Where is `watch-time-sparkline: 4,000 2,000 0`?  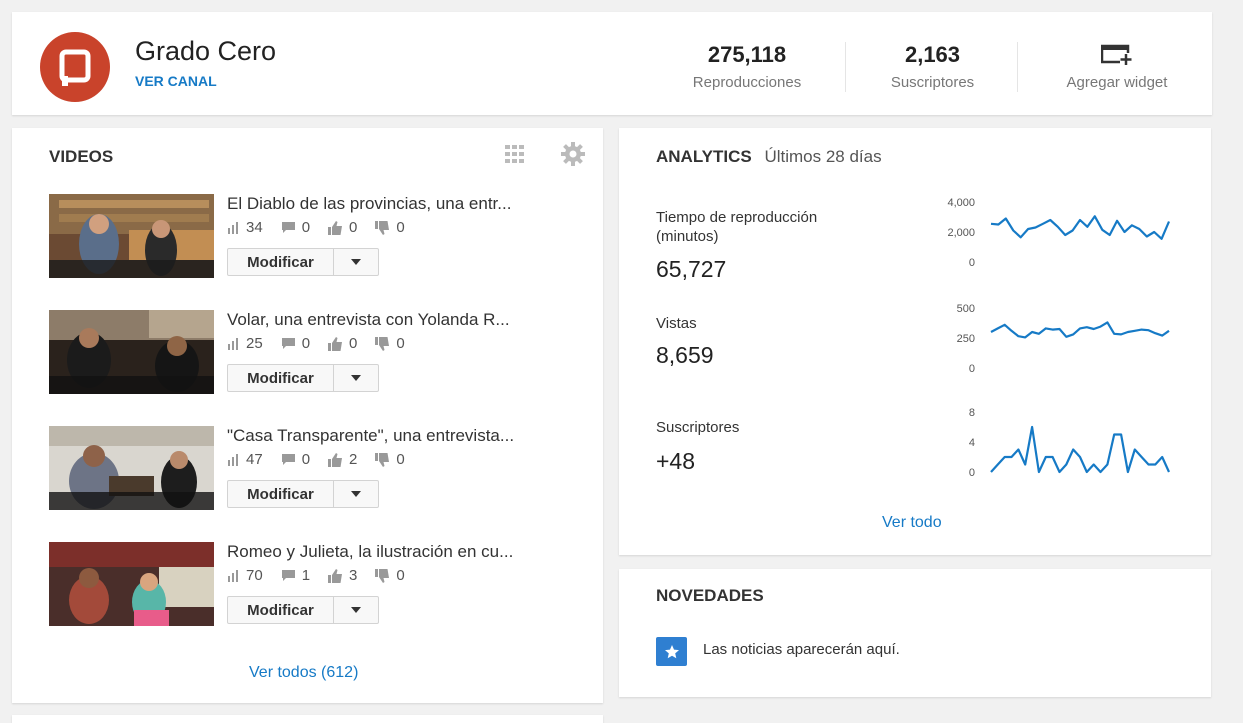 watch-time-sparkline: 4,000 2,000 0 is located at coordinates (1054, 232).